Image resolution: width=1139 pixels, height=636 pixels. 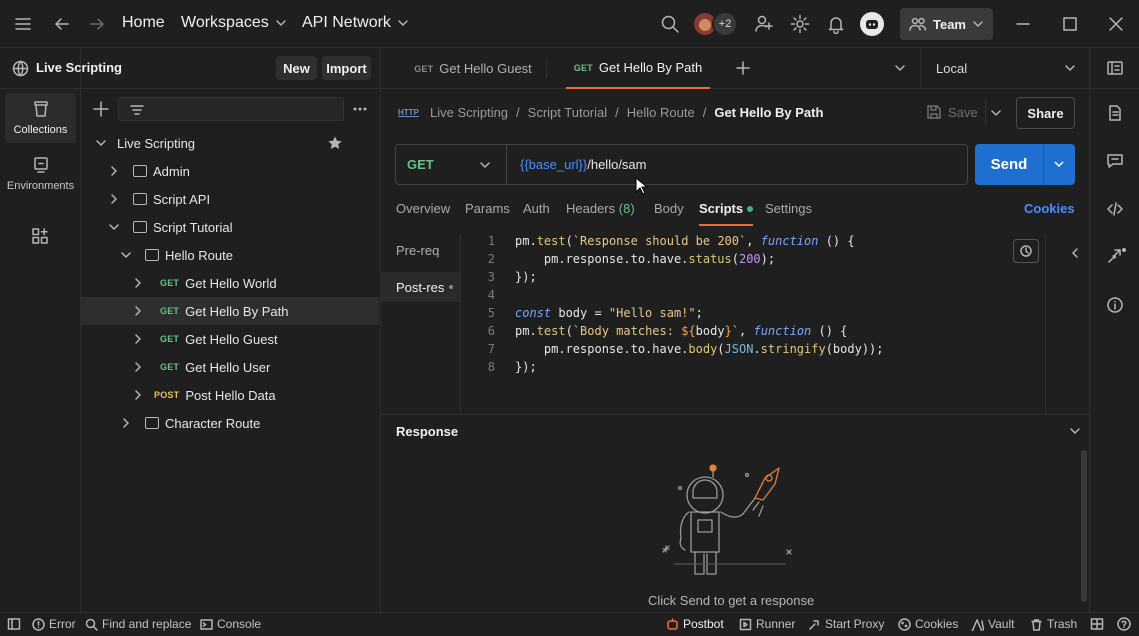 What do you see at coordinates (97, 24) in the screenshot?
I see `forward-icon` at bounding box center [97, 24].